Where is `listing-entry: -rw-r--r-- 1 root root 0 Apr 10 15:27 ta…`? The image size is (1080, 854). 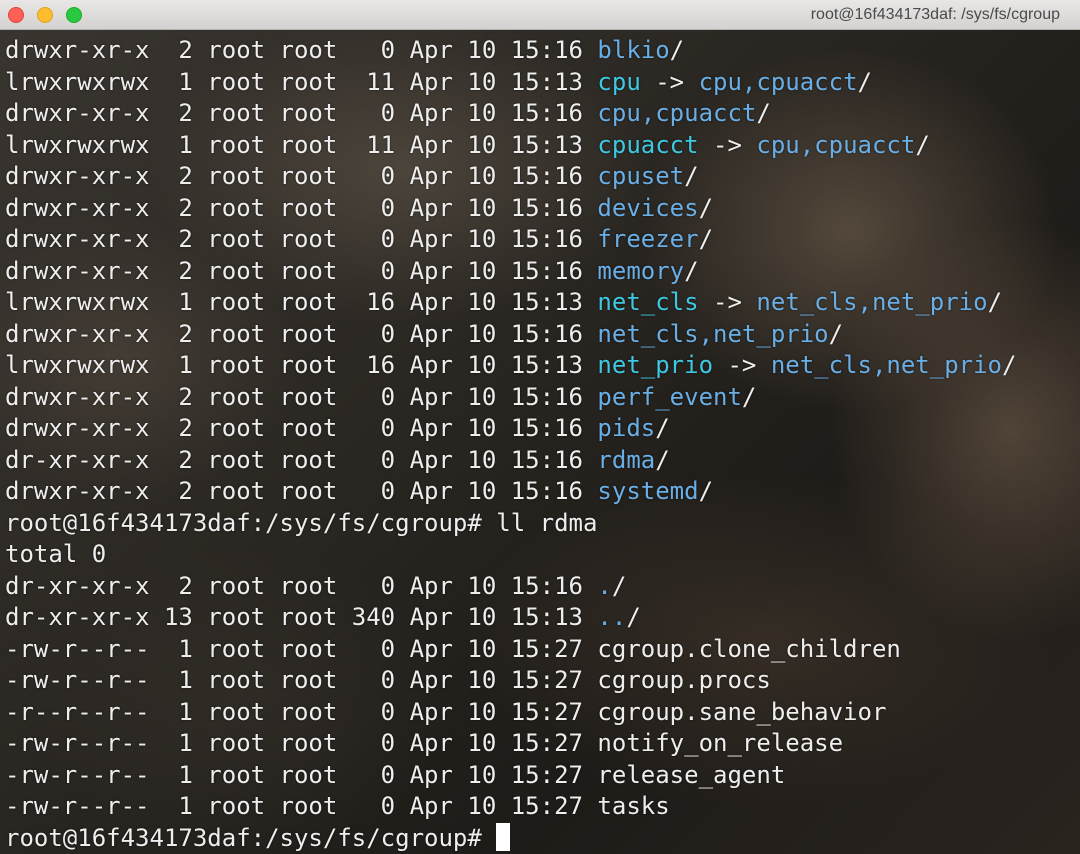 listing-entry: -rw-r--r-- 1 root root 0 Apr 10 15:27 ta… is located at coordinates (337, 806).